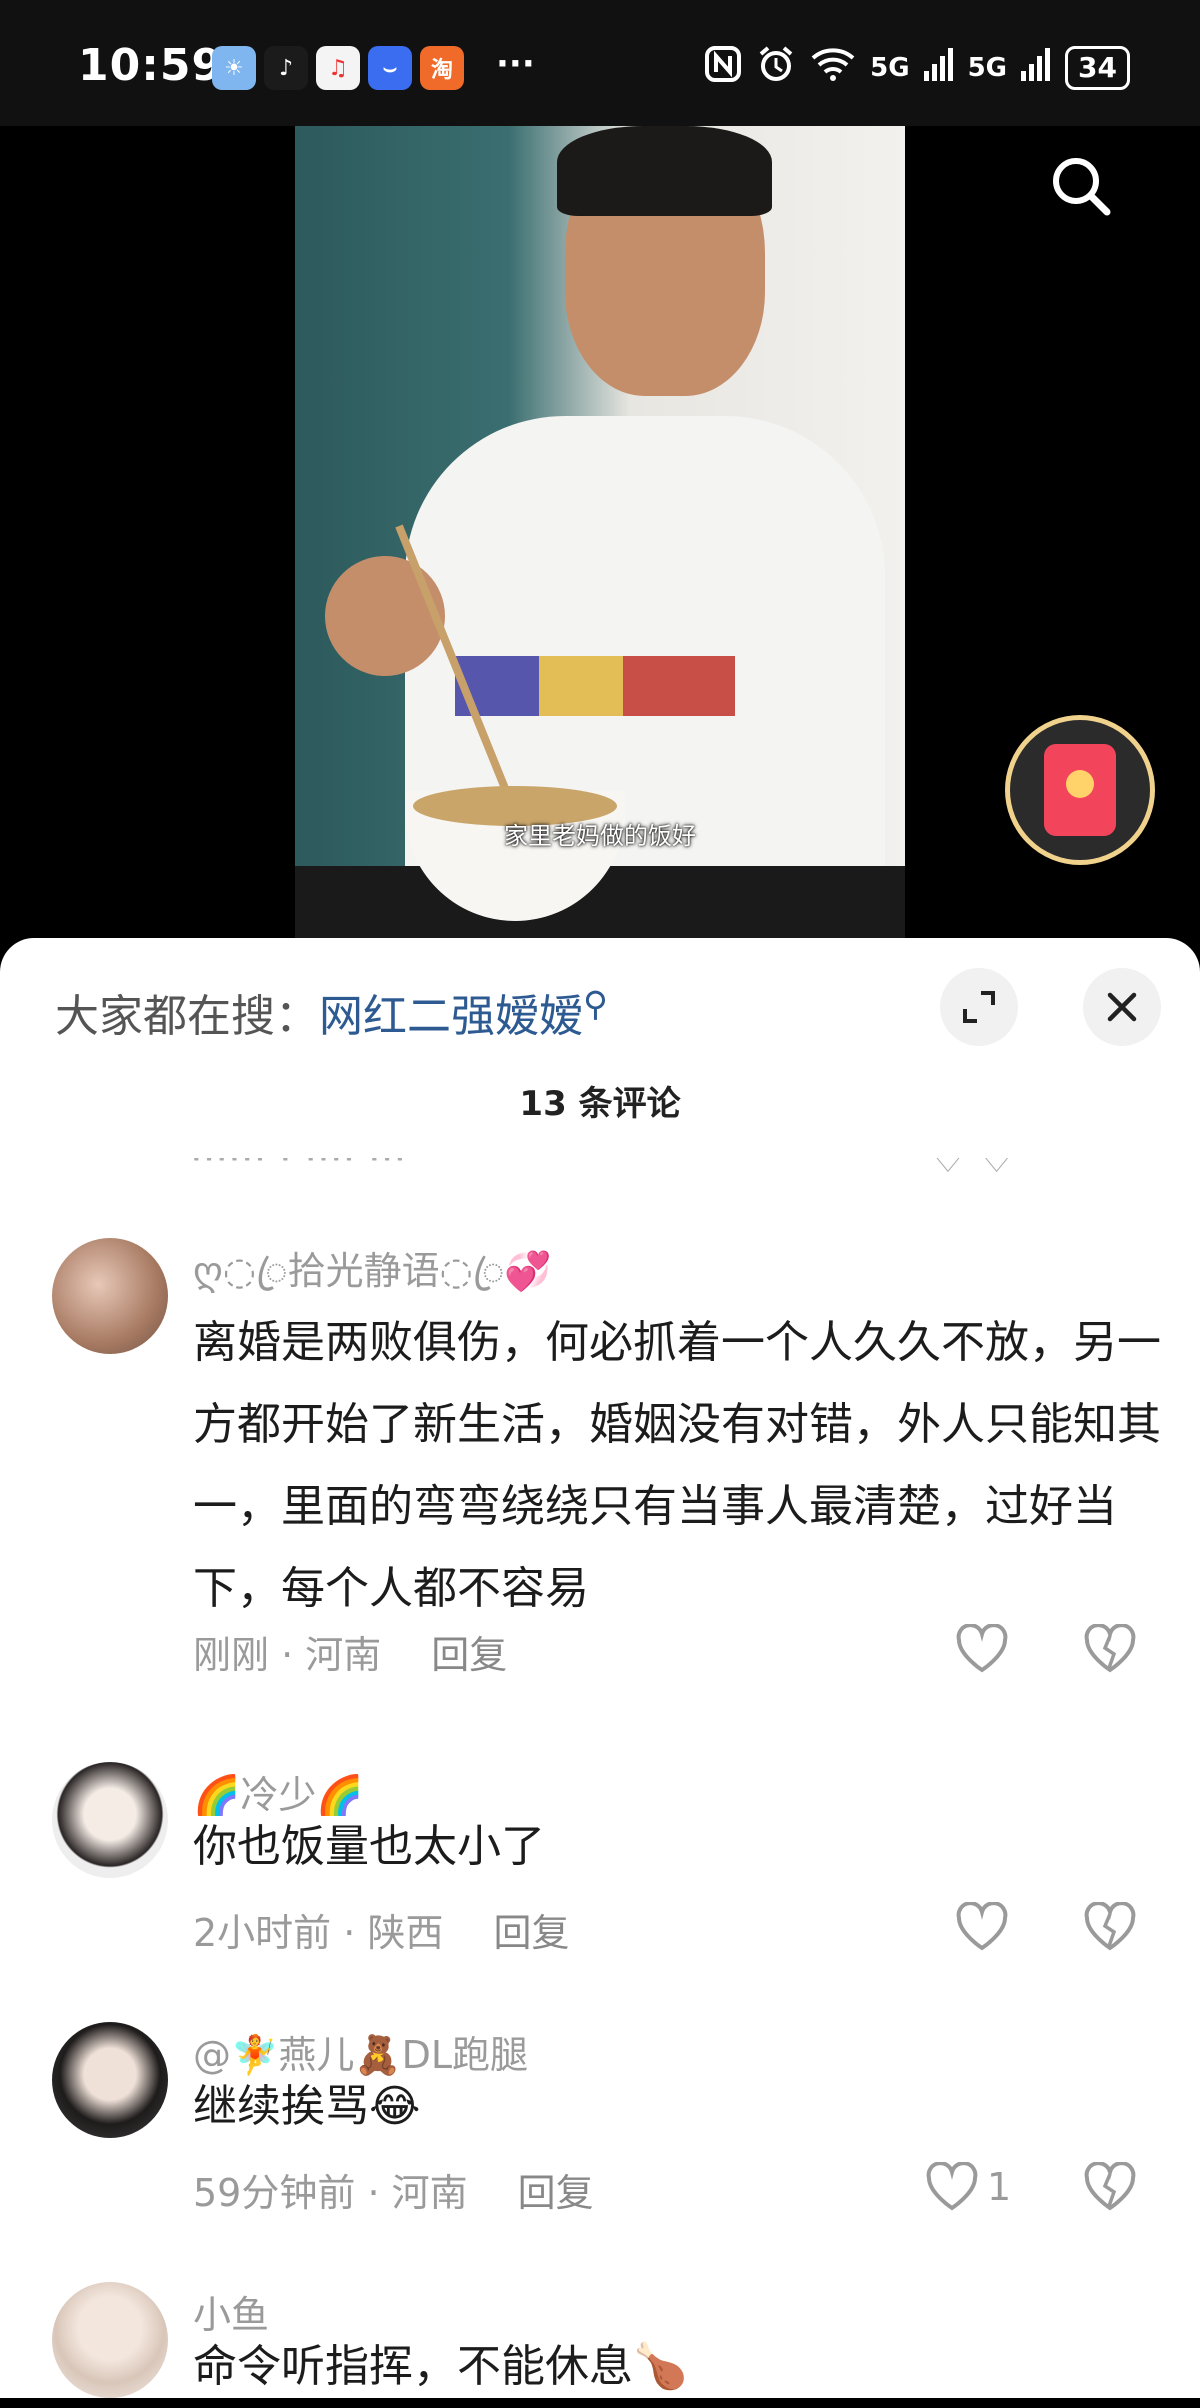  Describe the element at coordinates (151, 65) in the screenshot. I see `status-time: 10:59` at that location.